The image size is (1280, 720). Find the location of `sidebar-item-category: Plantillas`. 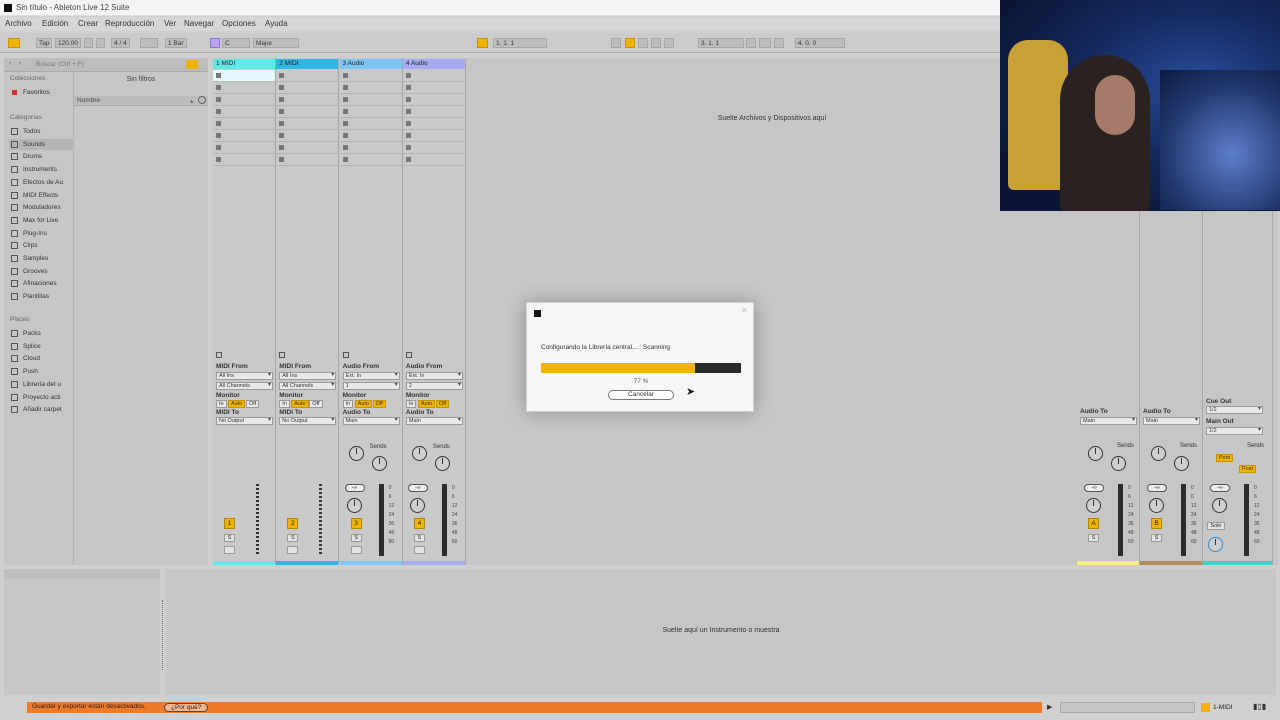

sidebar-item-category: Plantillas is located at coordinates (41, 296).